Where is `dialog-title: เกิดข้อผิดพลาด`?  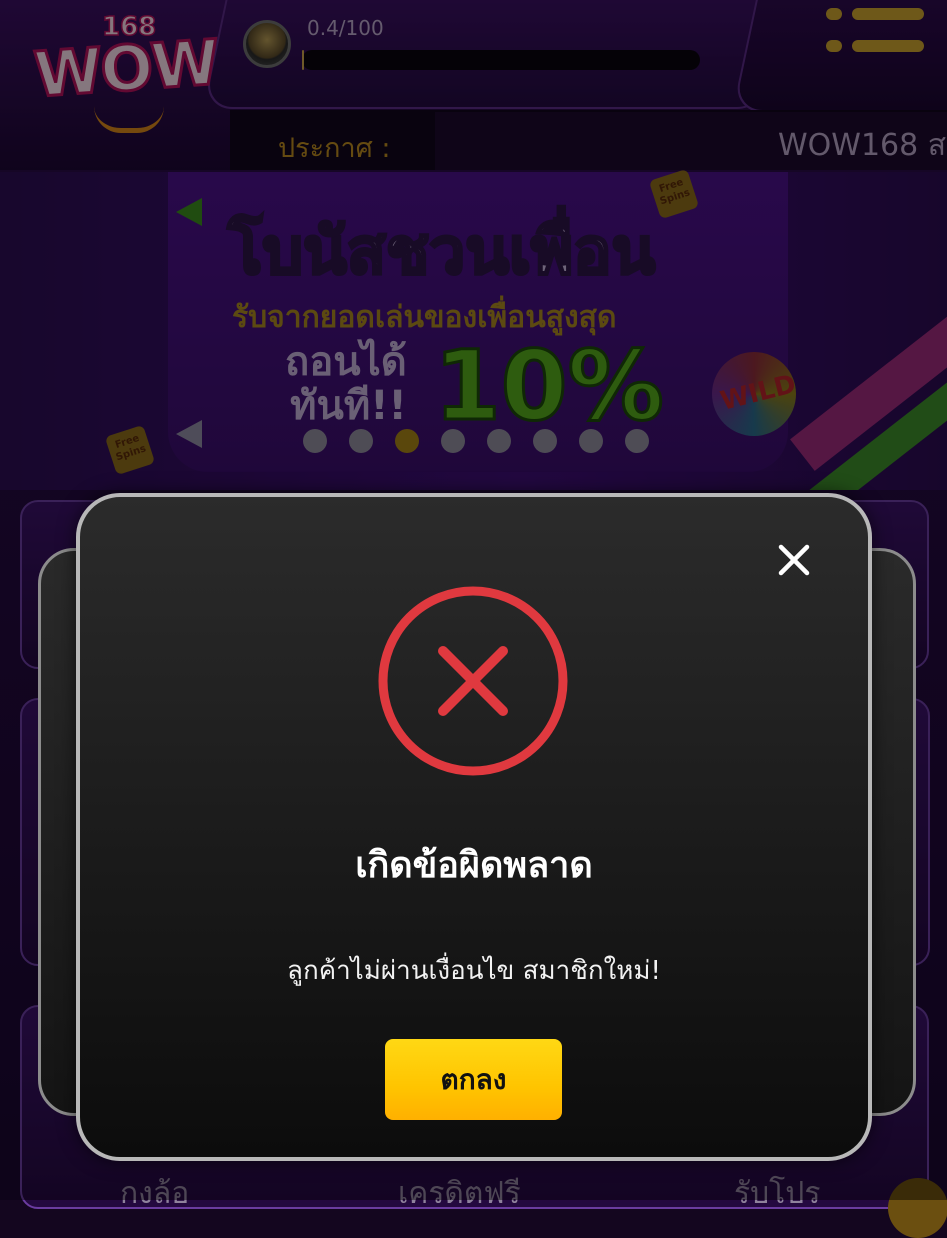 dialog-title: เกิดข้อผิดพลาด is located at coordinates (474, 865).